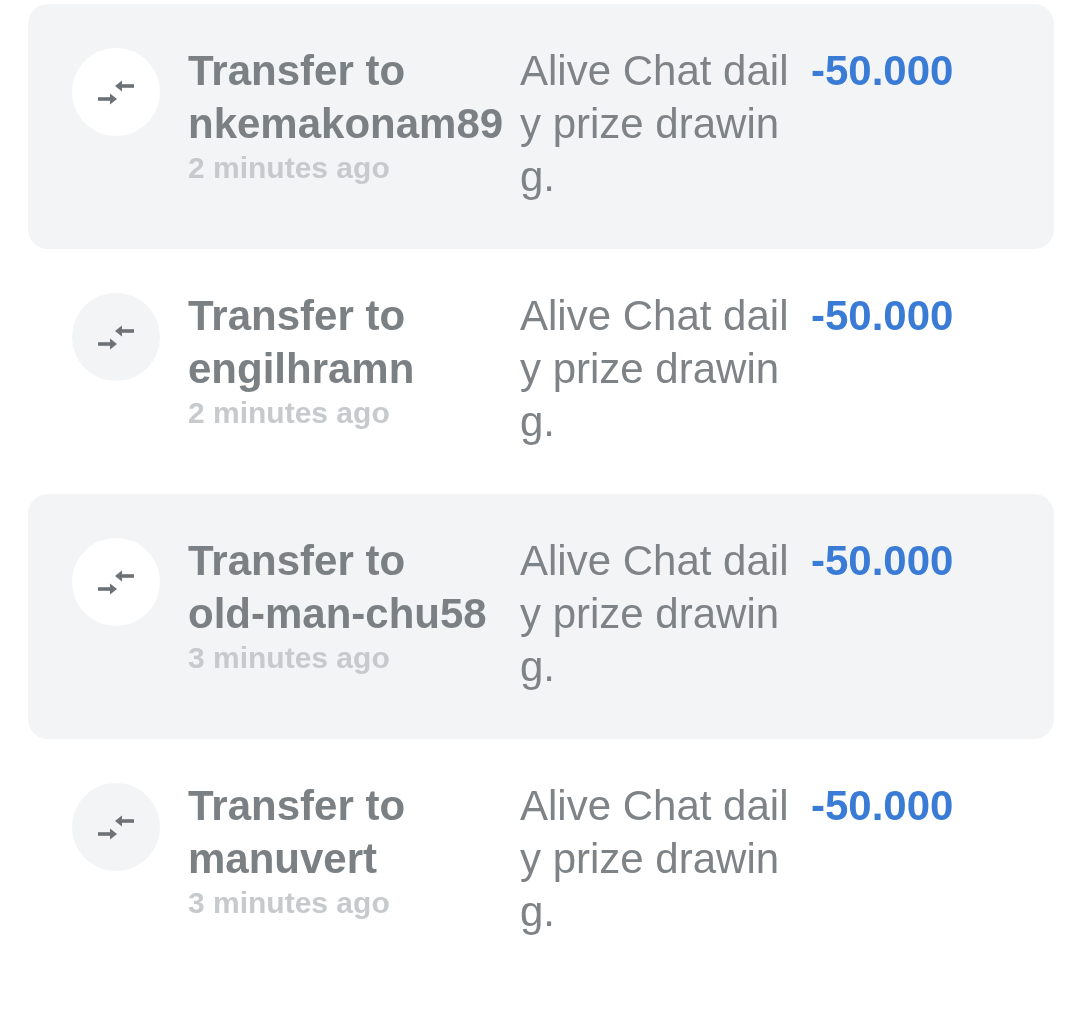 This screenshot has height=1029, width=1080. What do you see at coordinates (338, 587) in the screenshot?
I see `transfer-title: Transfer to old-man-chu58` at bounding box center [338, 587].